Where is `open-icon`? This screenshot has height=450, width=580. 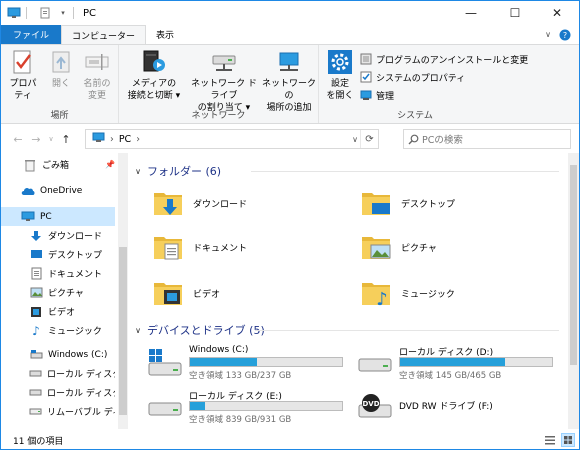
open-icon is located at coordinates (61, 62).